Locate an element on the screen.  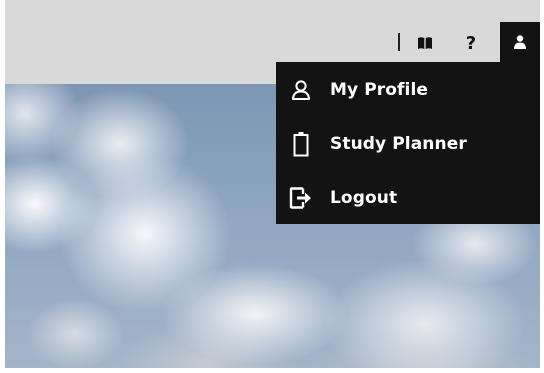
user-menu-button is located at coordinates (520, 42).